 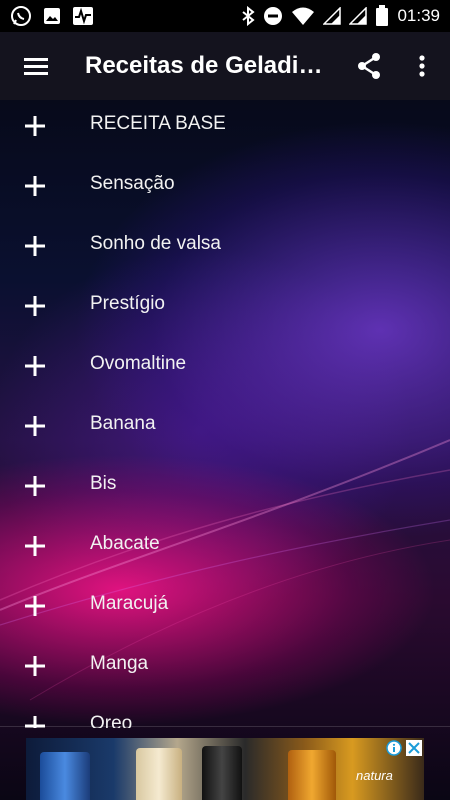 What do you see at coordinates (369, 66) in the screenshot?
I see `share-icon` at bounding box center [369, 66].